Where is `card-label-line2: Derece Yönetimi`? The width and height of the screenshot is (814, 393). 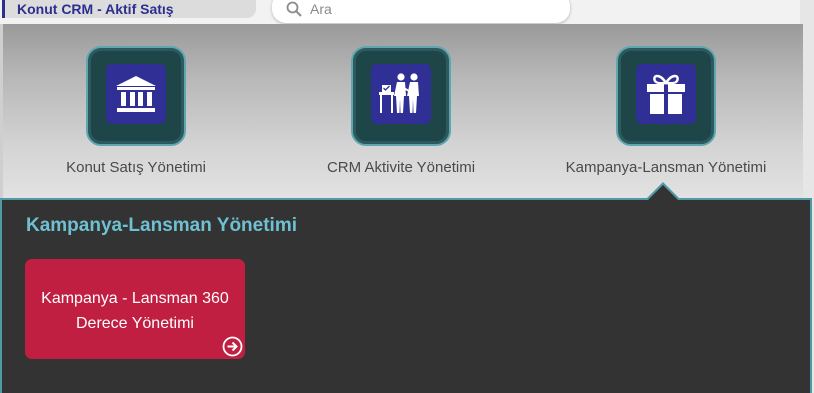 card-label-line2: Derece Yönetimi is located at coordinates (135, 323).